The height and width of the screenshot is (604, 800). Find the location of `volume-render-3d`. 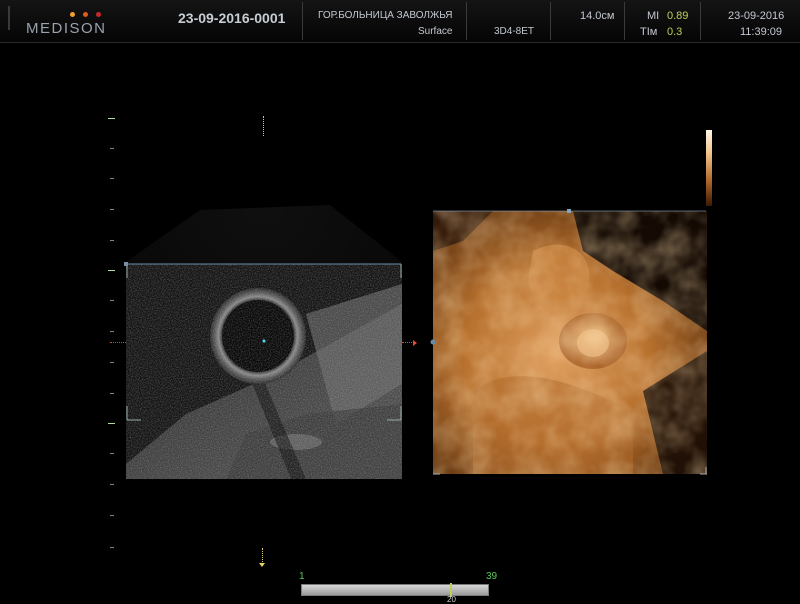

volume-render-3d is located at coordinates (570, 342).